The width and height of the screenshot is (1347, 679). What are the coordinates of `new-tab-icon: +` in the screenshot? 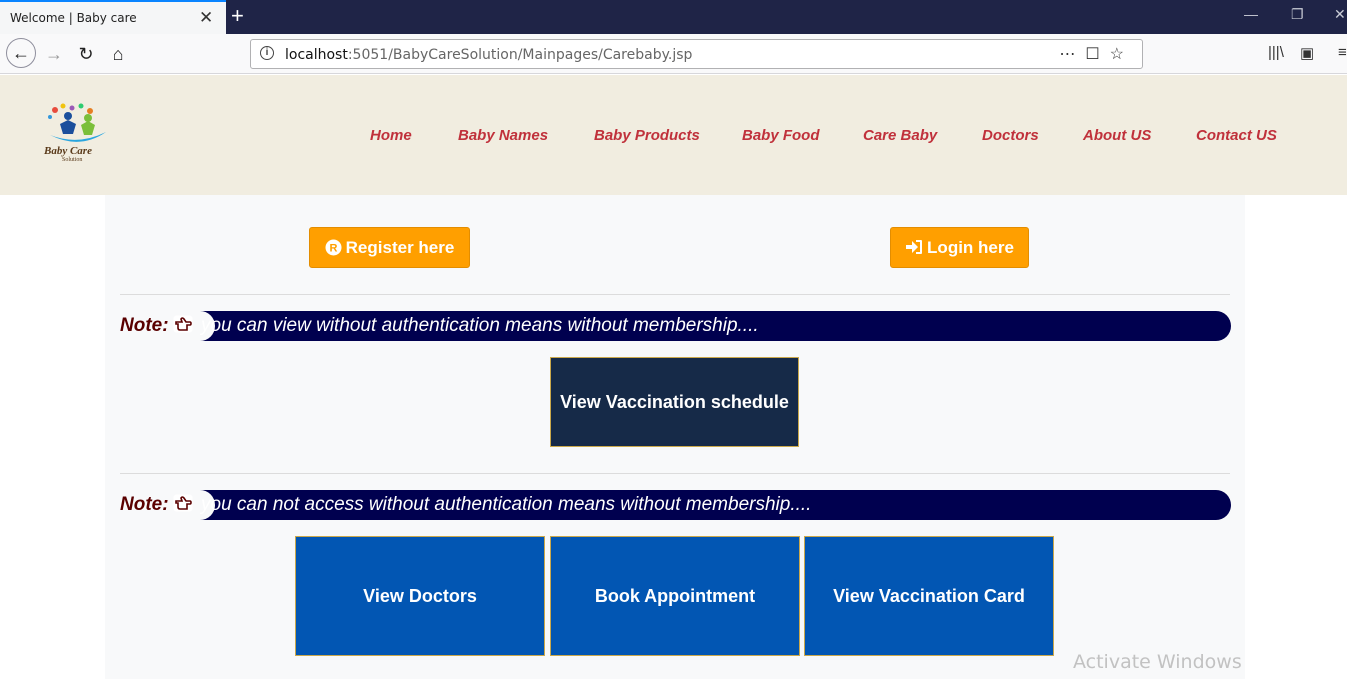 It's located at (237, 16).